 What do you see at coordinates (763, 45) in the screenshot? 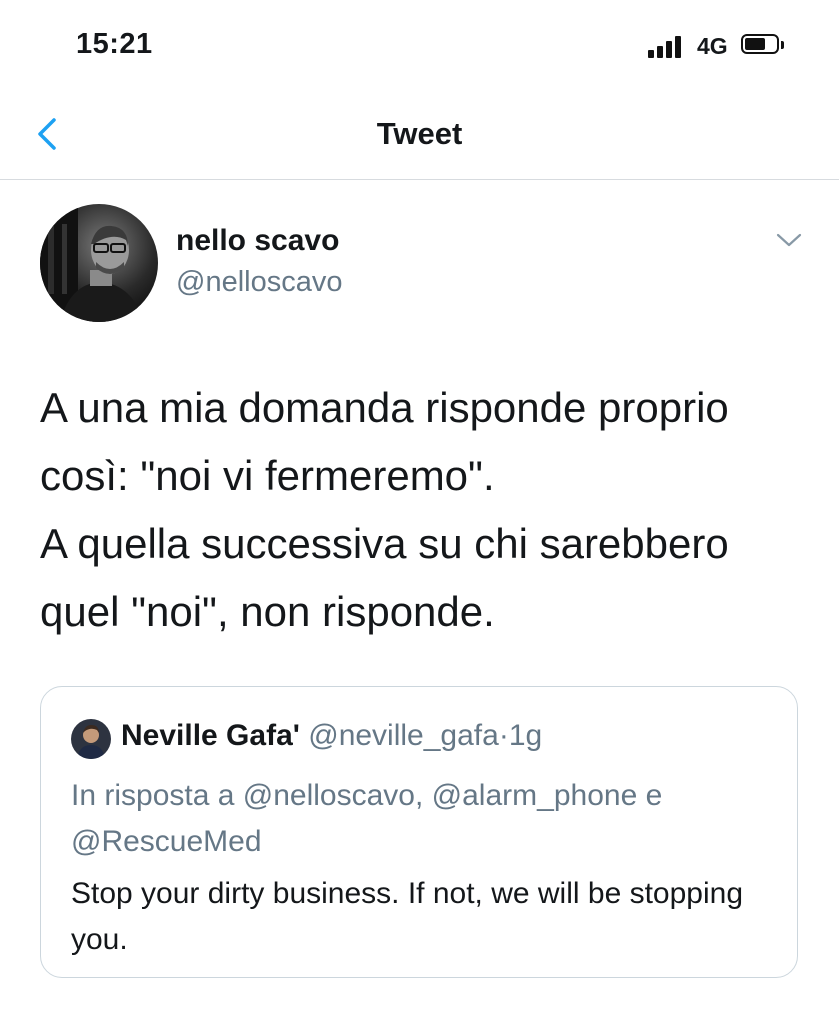
I see `battery-icon` at bounding box center [763, 45].